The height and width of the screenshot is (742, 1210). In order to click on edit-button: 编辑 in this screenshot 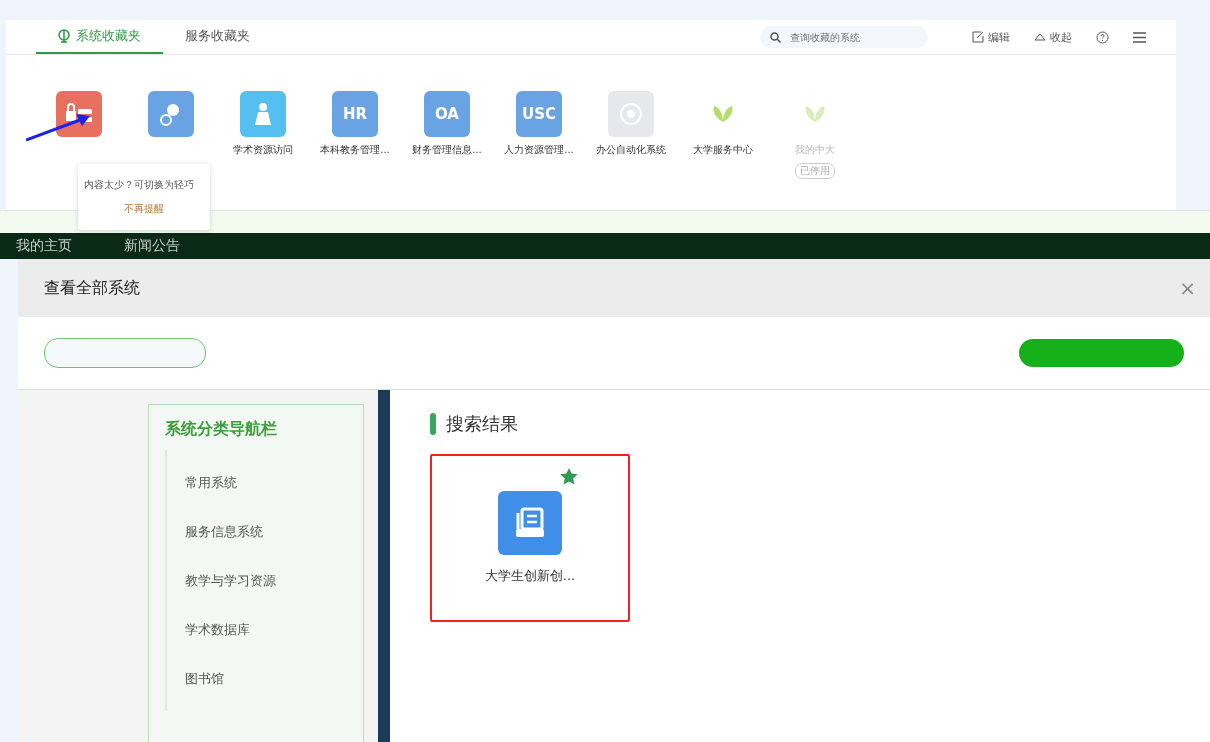, I will do `click(991, 37)`.